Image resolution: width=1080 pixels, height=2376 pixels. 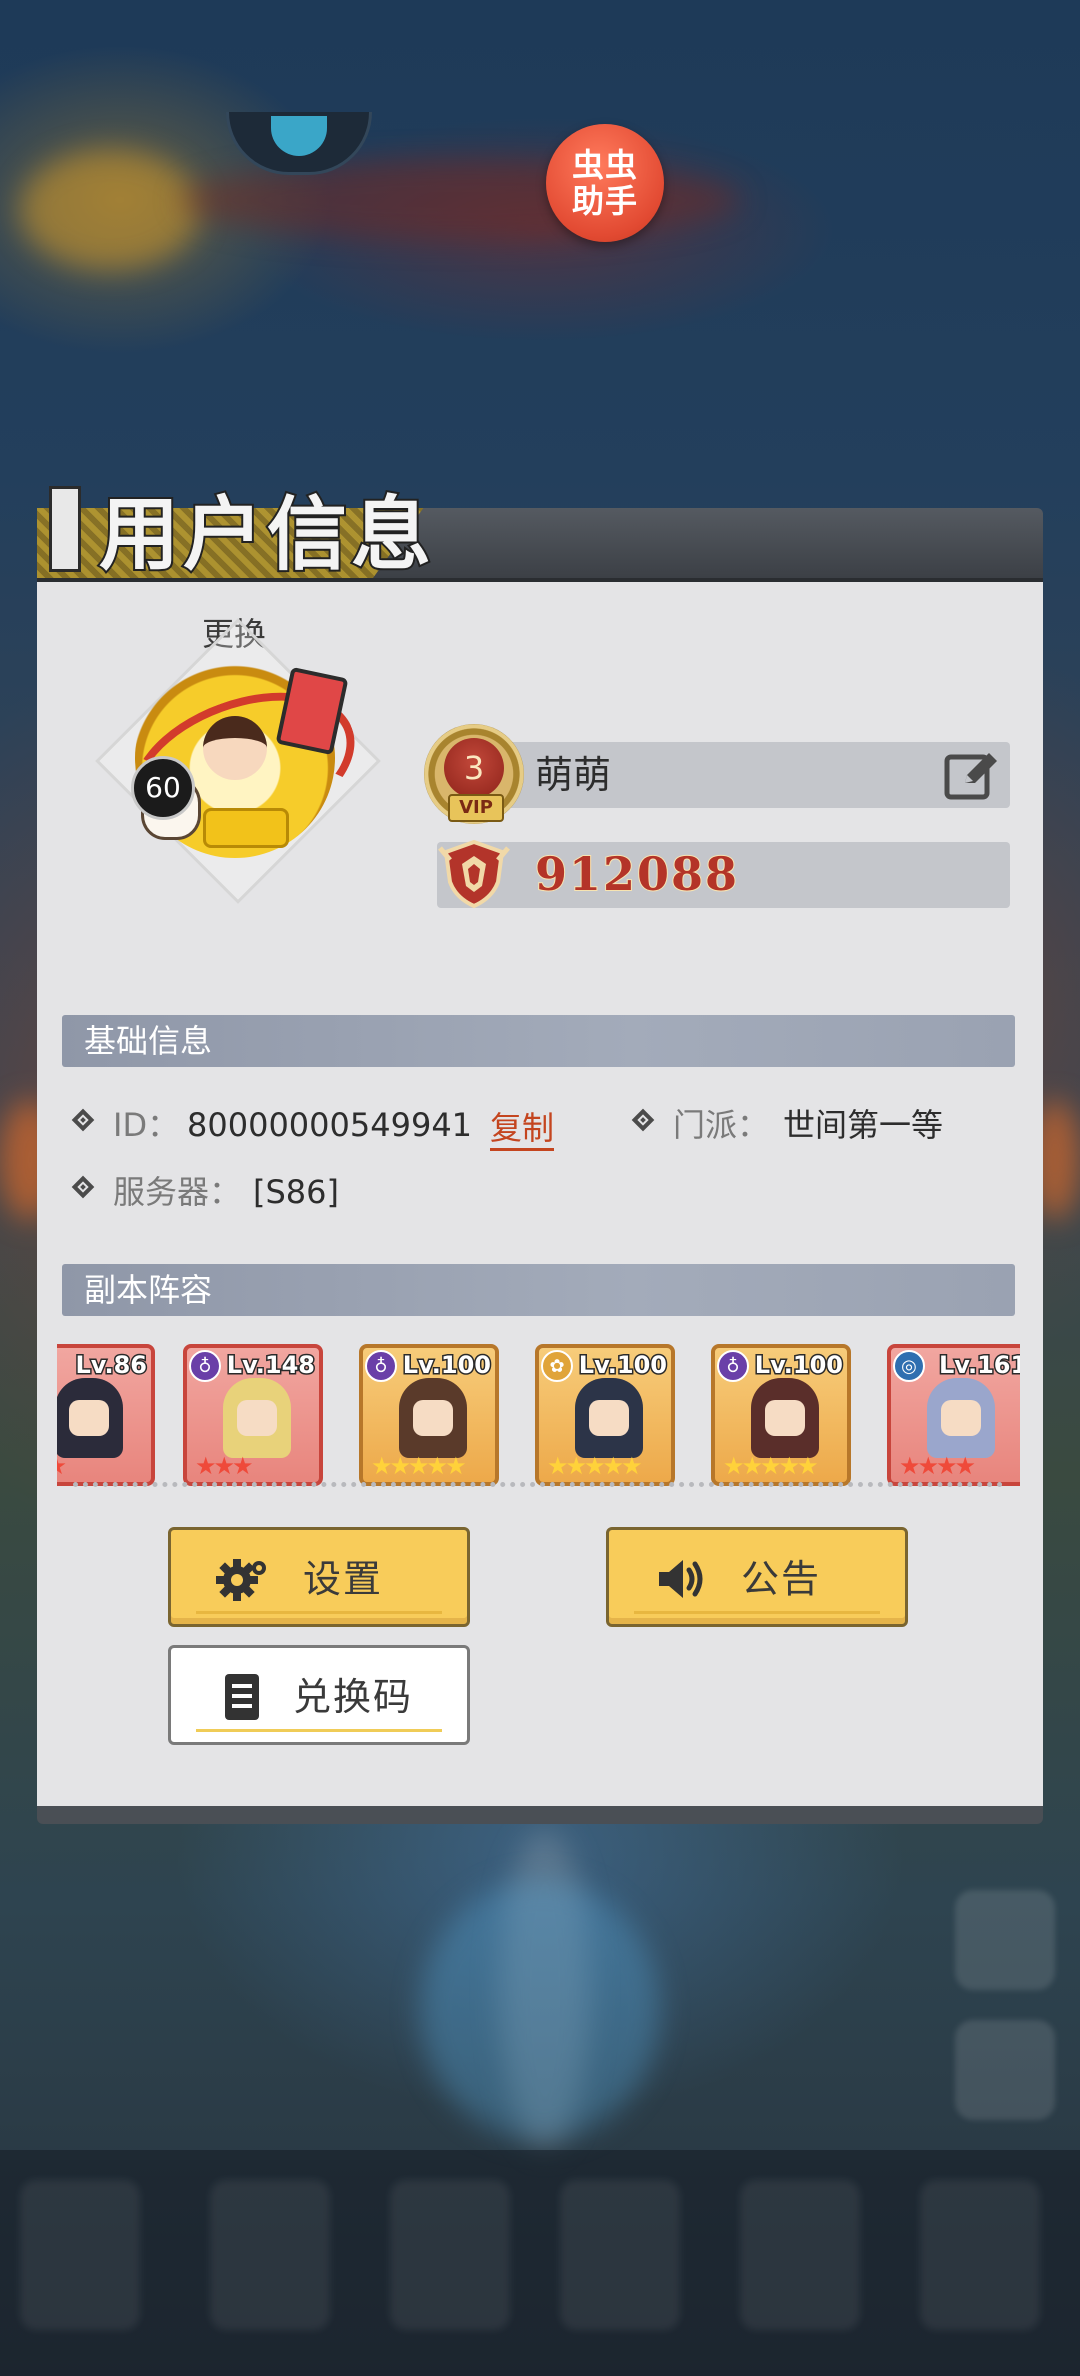 What do you see at coordinates (681, 1579) in the screenshot?
I see `speaker-icon` at bounding box center [681, 1579].